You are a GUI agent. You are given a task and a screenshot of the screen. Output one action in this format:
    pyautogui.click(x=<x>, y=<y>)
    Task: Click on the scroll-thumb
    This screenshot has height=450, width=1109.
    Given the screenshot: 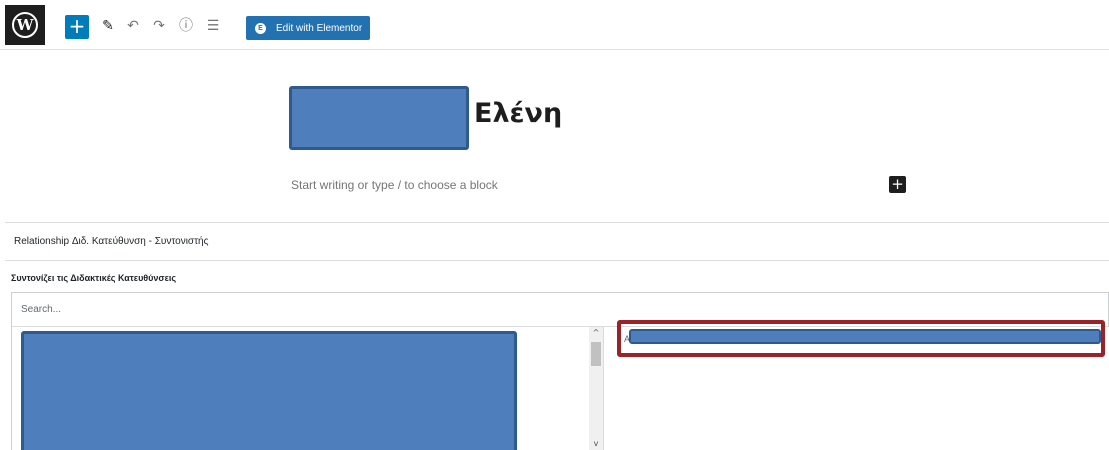 What is the action you would take?
    pyautogui.click(x=596, y=354)
    